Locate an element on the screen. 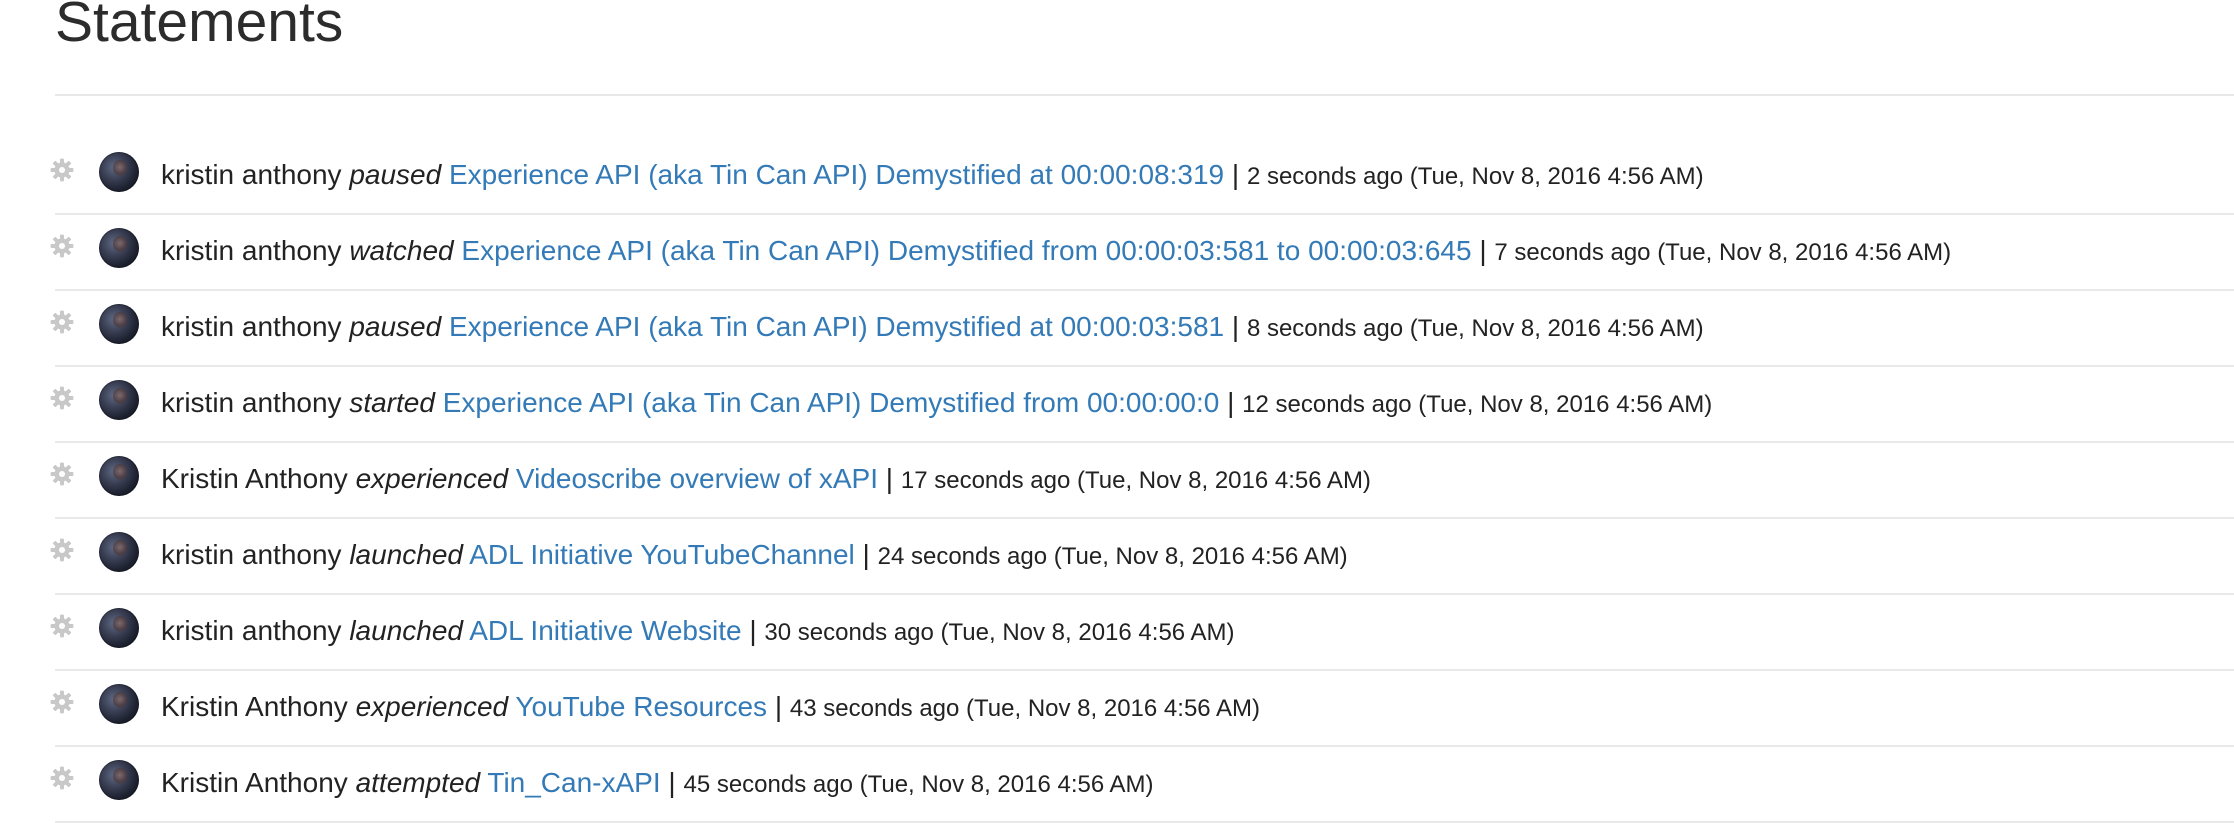  statement-verb: attempted is located at coordinates (418, 782).